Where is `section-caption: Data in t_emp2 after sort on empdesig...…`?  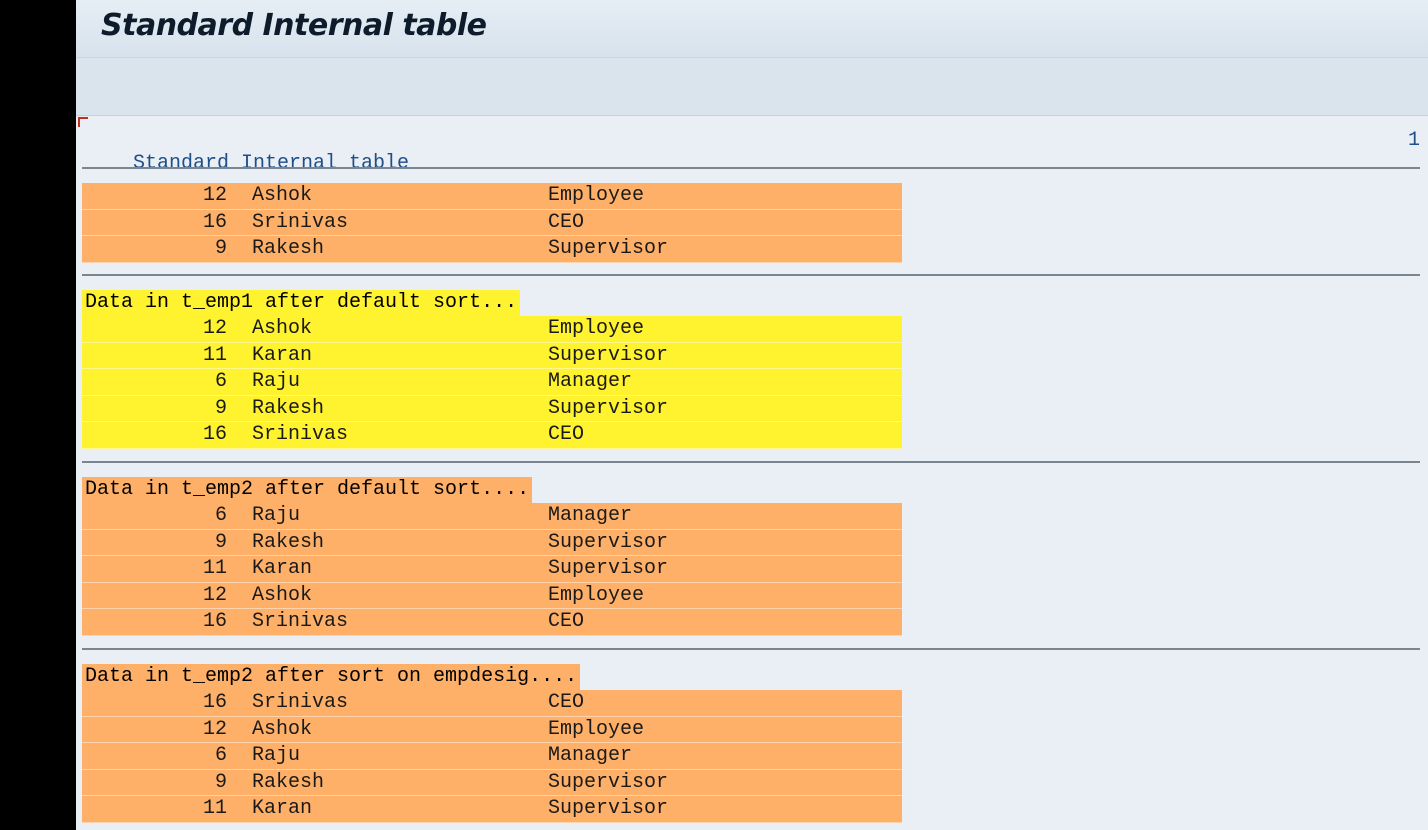
section-caption: Data in t_emp2 after sort on empdesig...… is located at coordinates (331, 677).